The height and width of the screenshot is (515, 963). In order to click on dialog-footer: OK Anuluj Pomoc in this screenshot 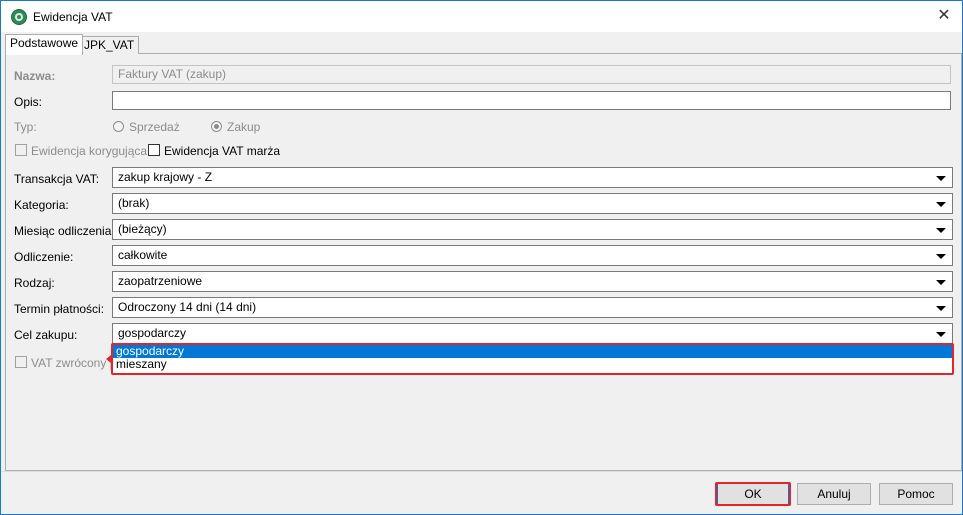, I will do `click(481, 492)`.